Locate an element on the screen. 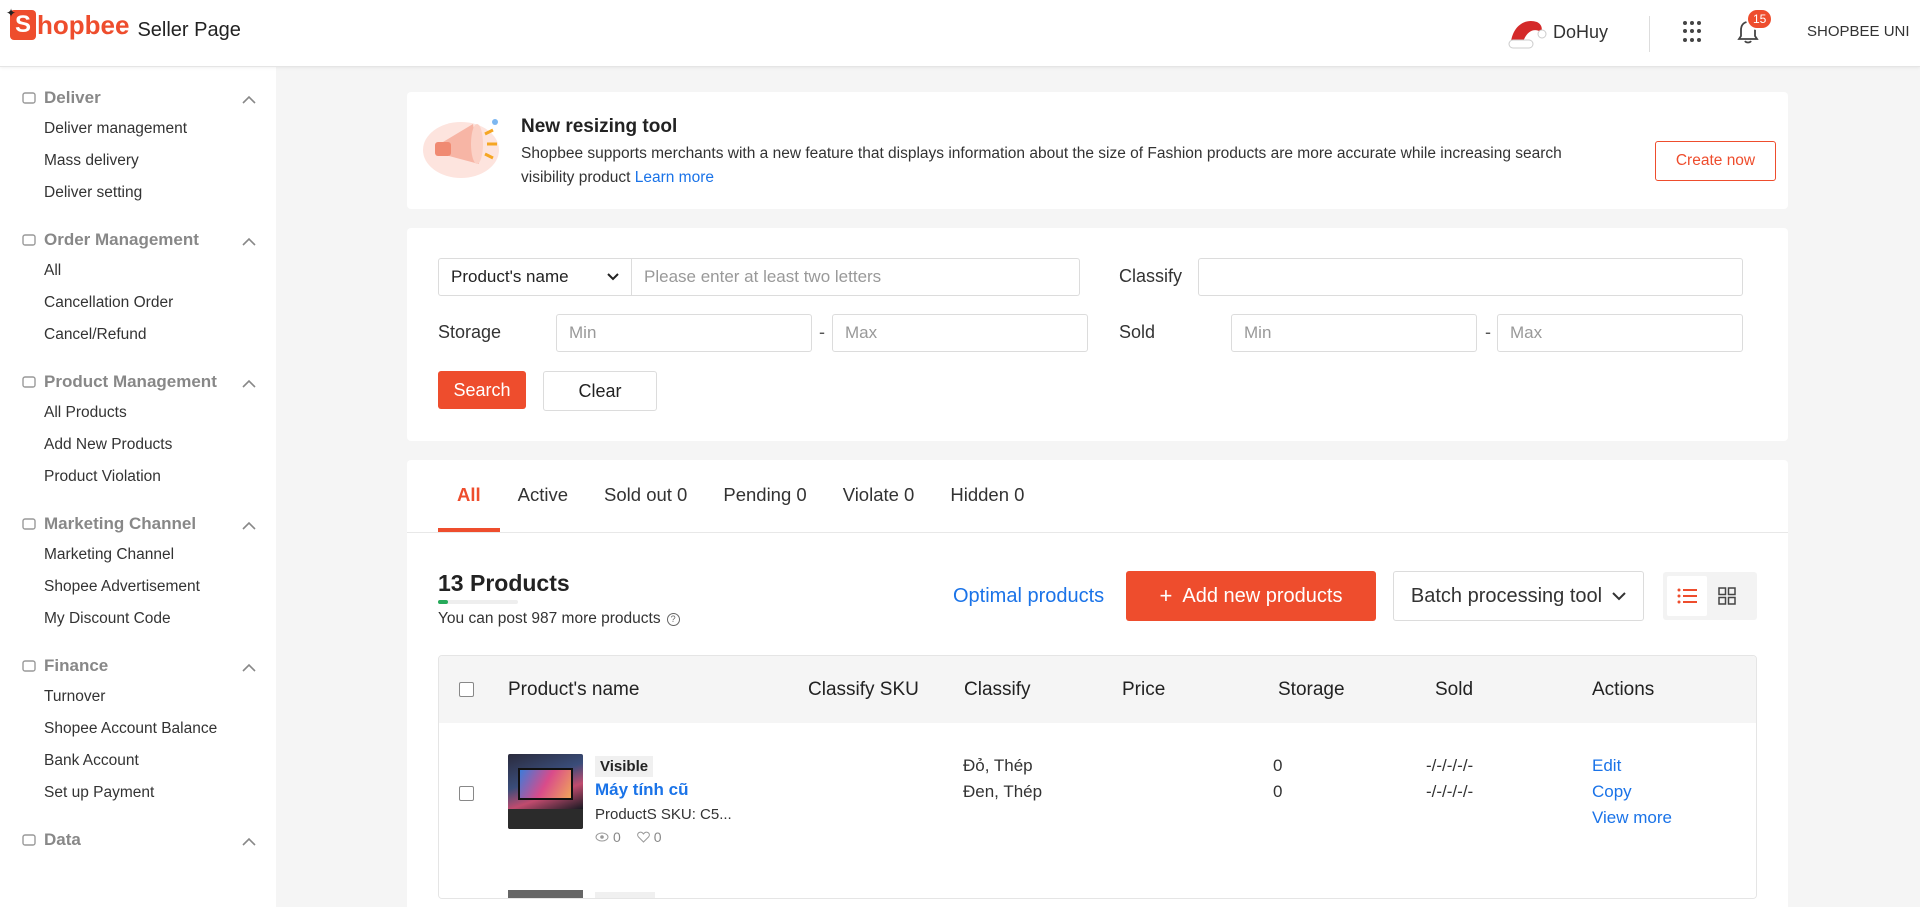  post-quota-text: You can post 987 more products ? is located at coordinates (559, 619).